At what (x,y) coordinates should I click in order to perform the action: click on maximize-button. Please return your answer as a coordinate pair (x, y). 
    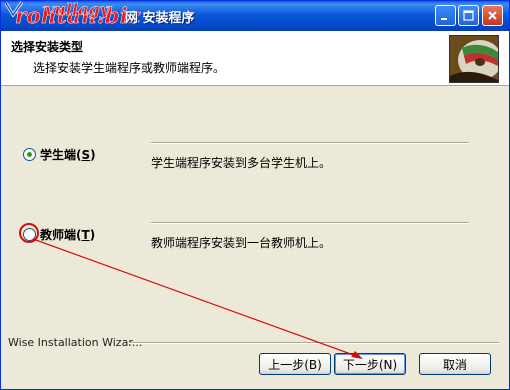
    Looking at the image, I should click on (468, 15).